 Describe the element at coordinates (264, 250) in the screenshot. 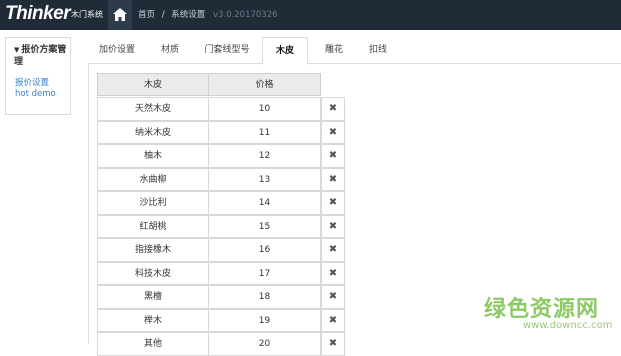

I see `price-cell: 16` at that location.